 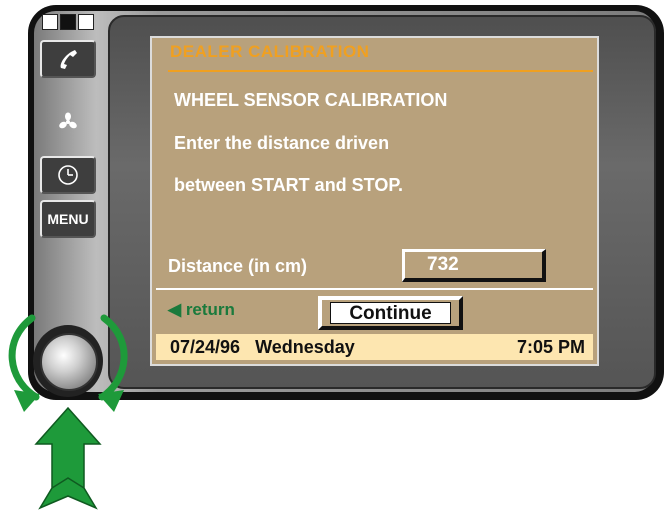 I want to click on knob-gesture-arrows, so click(x=68, y=412).